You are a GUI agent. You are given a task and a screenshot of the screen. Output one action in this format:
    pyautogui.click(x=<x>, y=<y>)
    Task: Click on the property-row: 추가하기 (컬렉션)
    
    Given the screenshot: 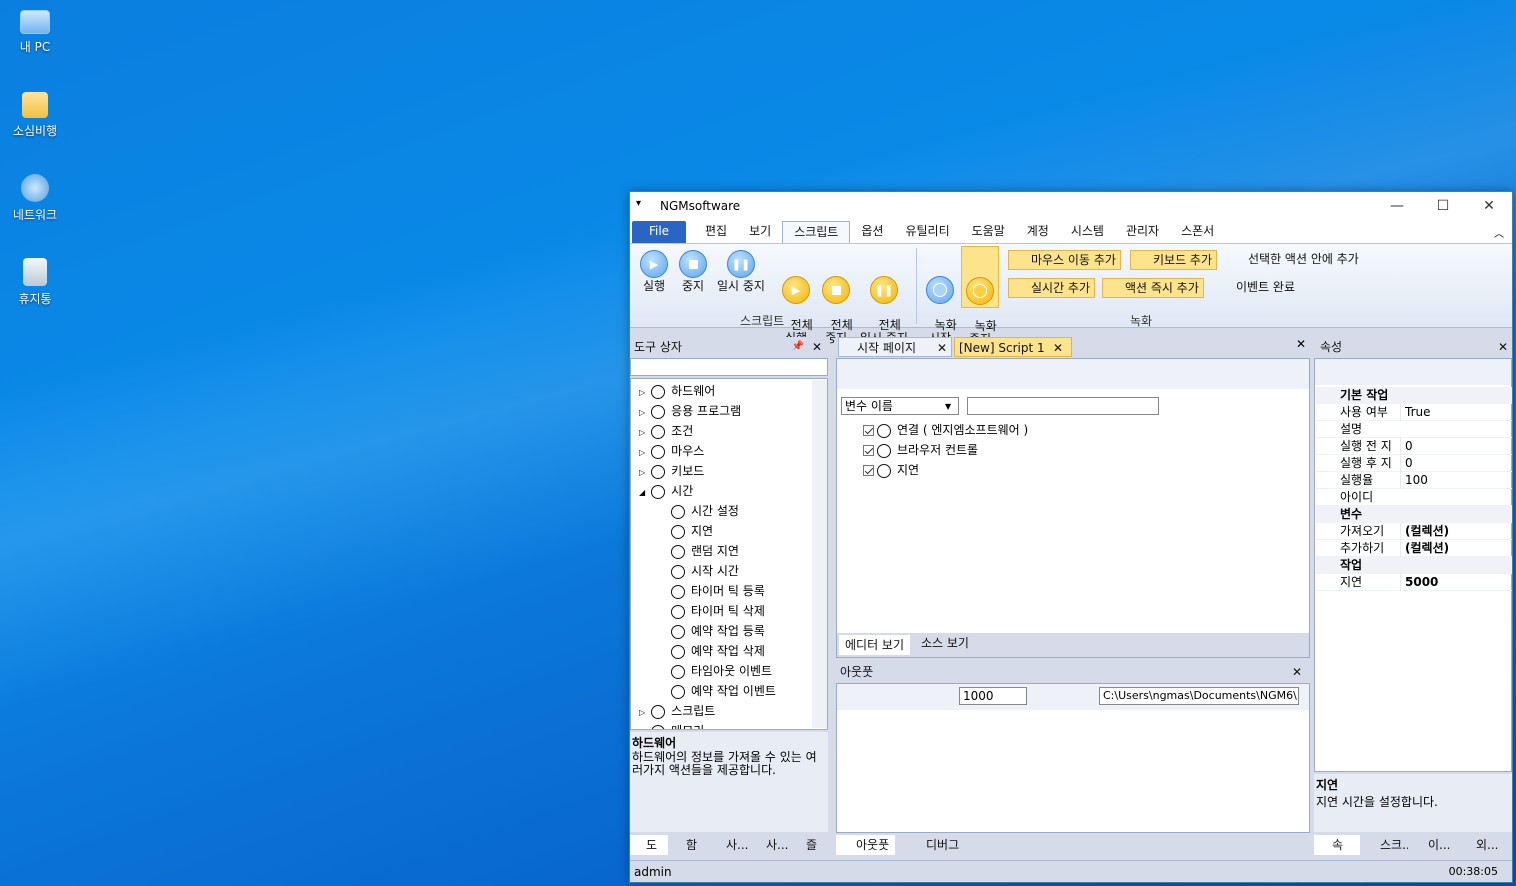 What is the action you would take?
    pyautogui.click(x=1414, y=548)
    